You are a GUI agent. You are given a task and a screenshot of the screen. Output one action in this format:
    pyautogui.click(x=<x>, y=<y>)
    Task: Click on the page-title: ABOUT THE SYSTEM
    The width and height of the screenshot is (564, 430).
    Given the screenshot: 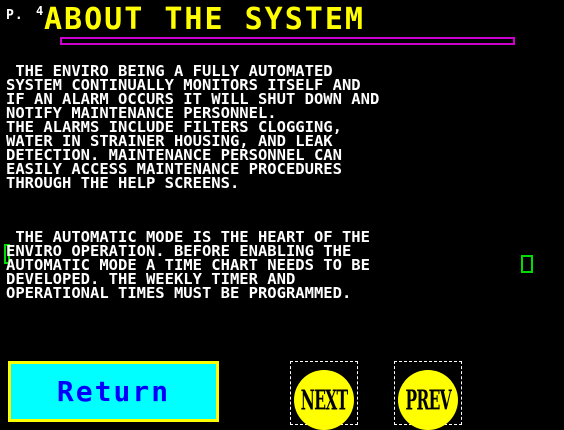 What is the action you would take?
    pyautogui.click(x=204, y=19)
    